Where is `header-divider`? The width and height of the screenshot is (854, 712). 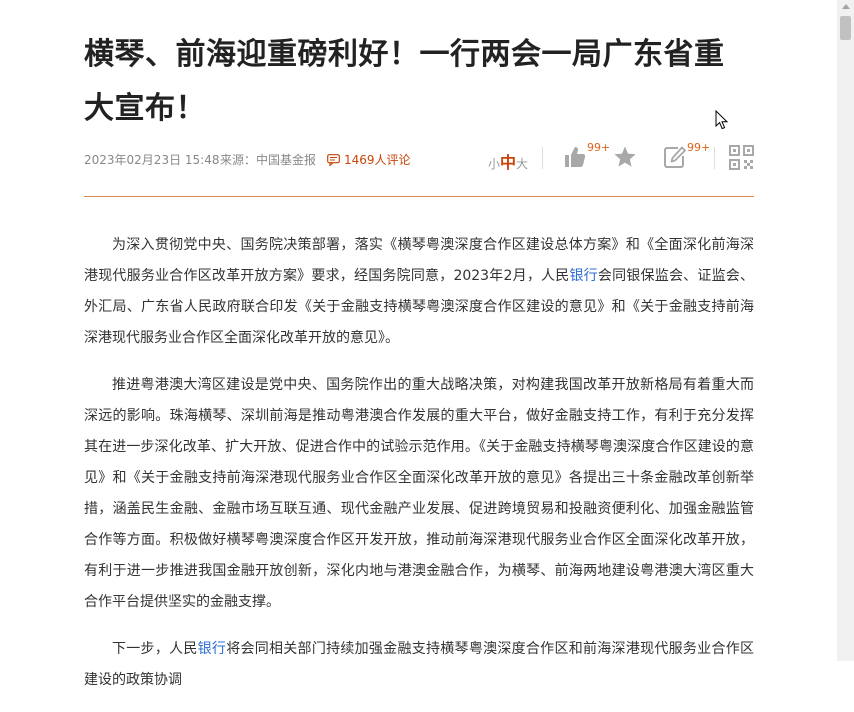 header-divider is located at coordinates (419, 196).